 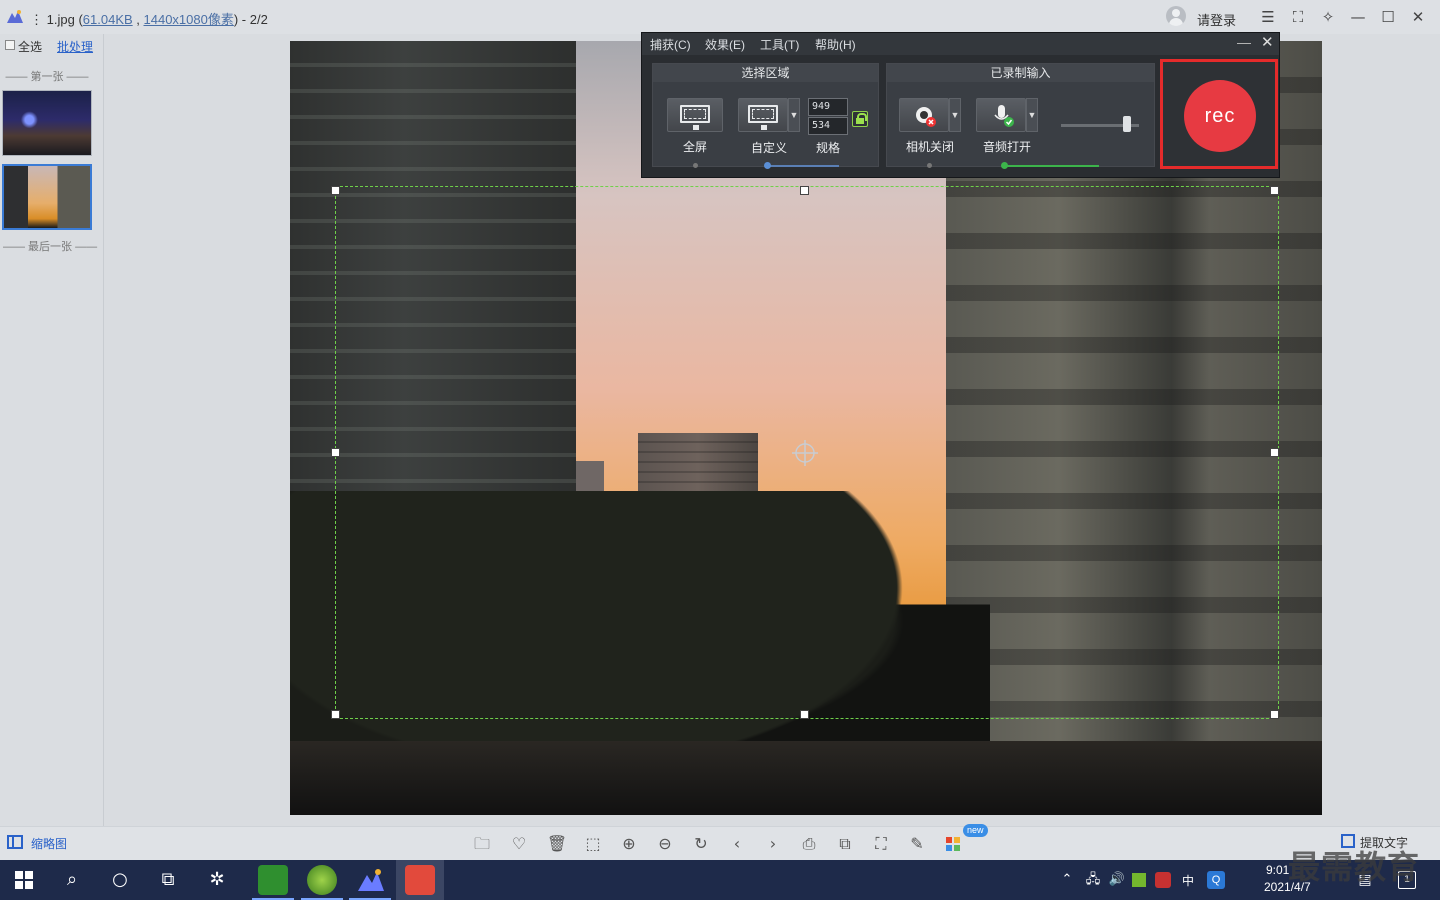 I want to click on fullscreen-slider-dot, so click(x=695, y=165).